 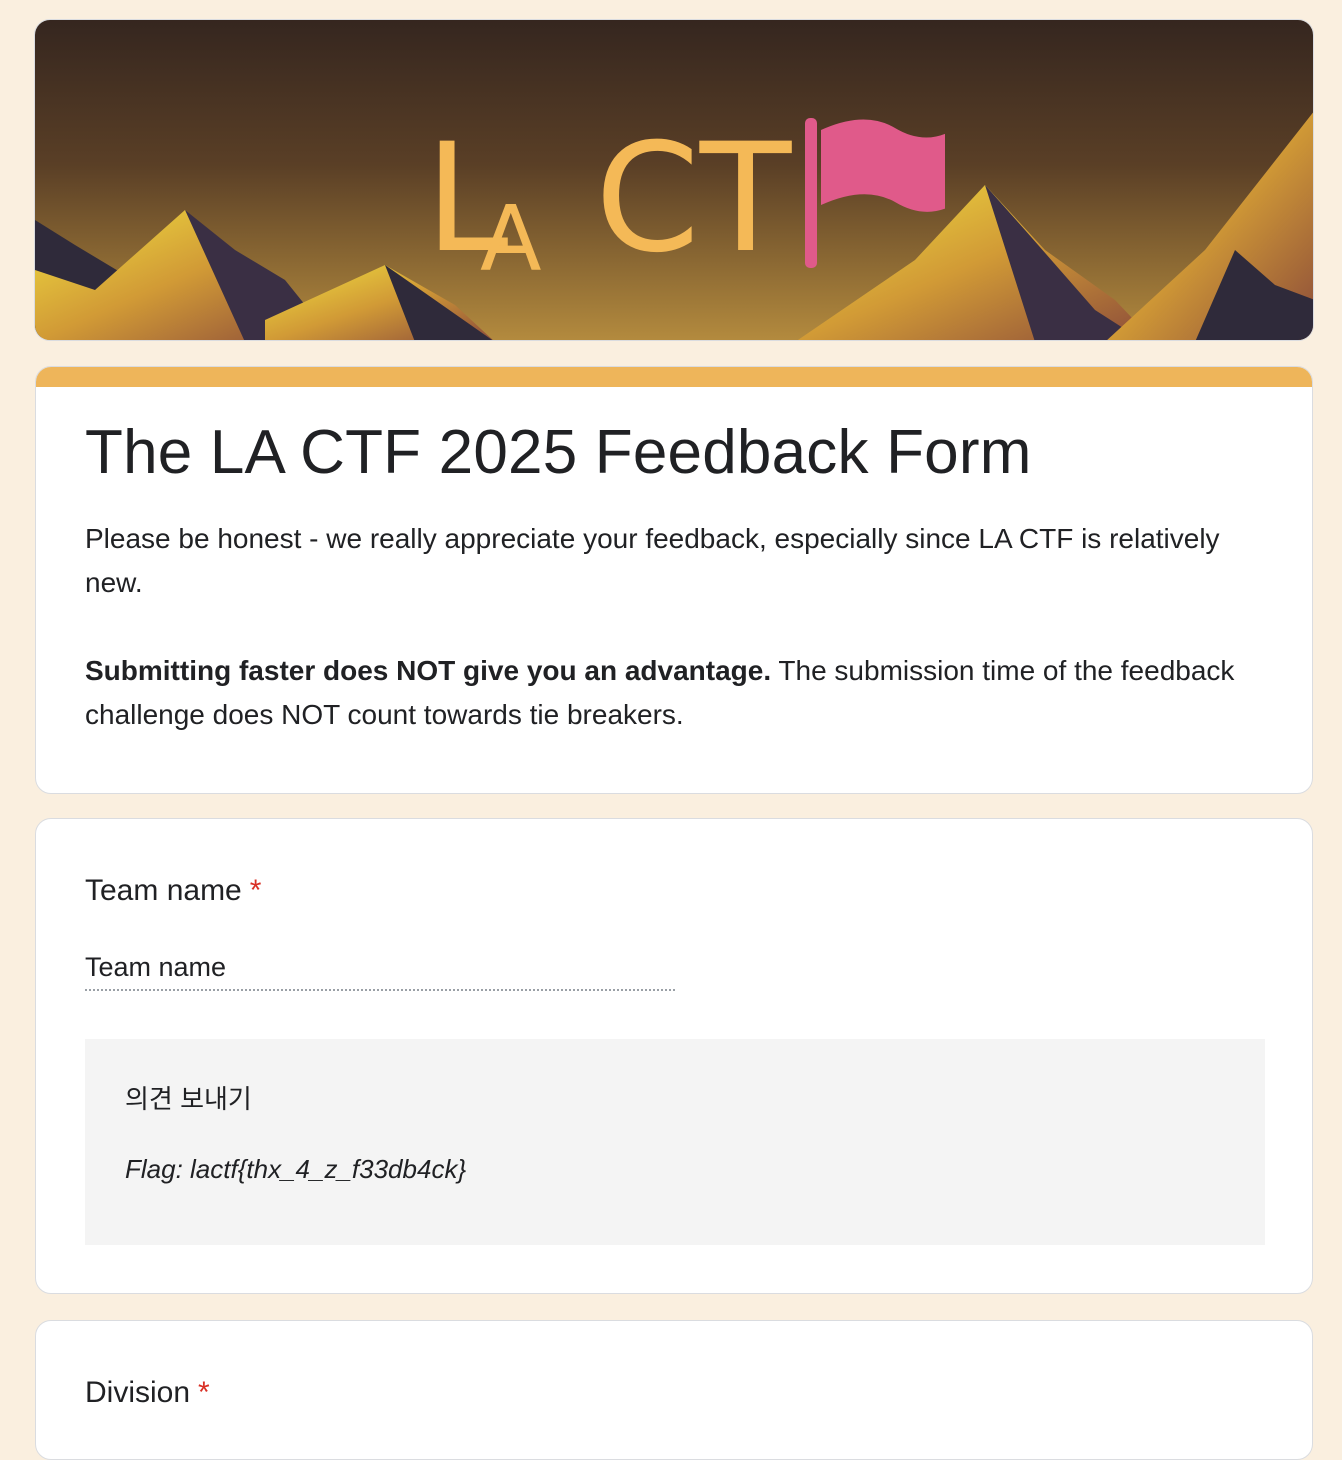 I want to click on question-title: Team name *, so click(x=173, y=891).